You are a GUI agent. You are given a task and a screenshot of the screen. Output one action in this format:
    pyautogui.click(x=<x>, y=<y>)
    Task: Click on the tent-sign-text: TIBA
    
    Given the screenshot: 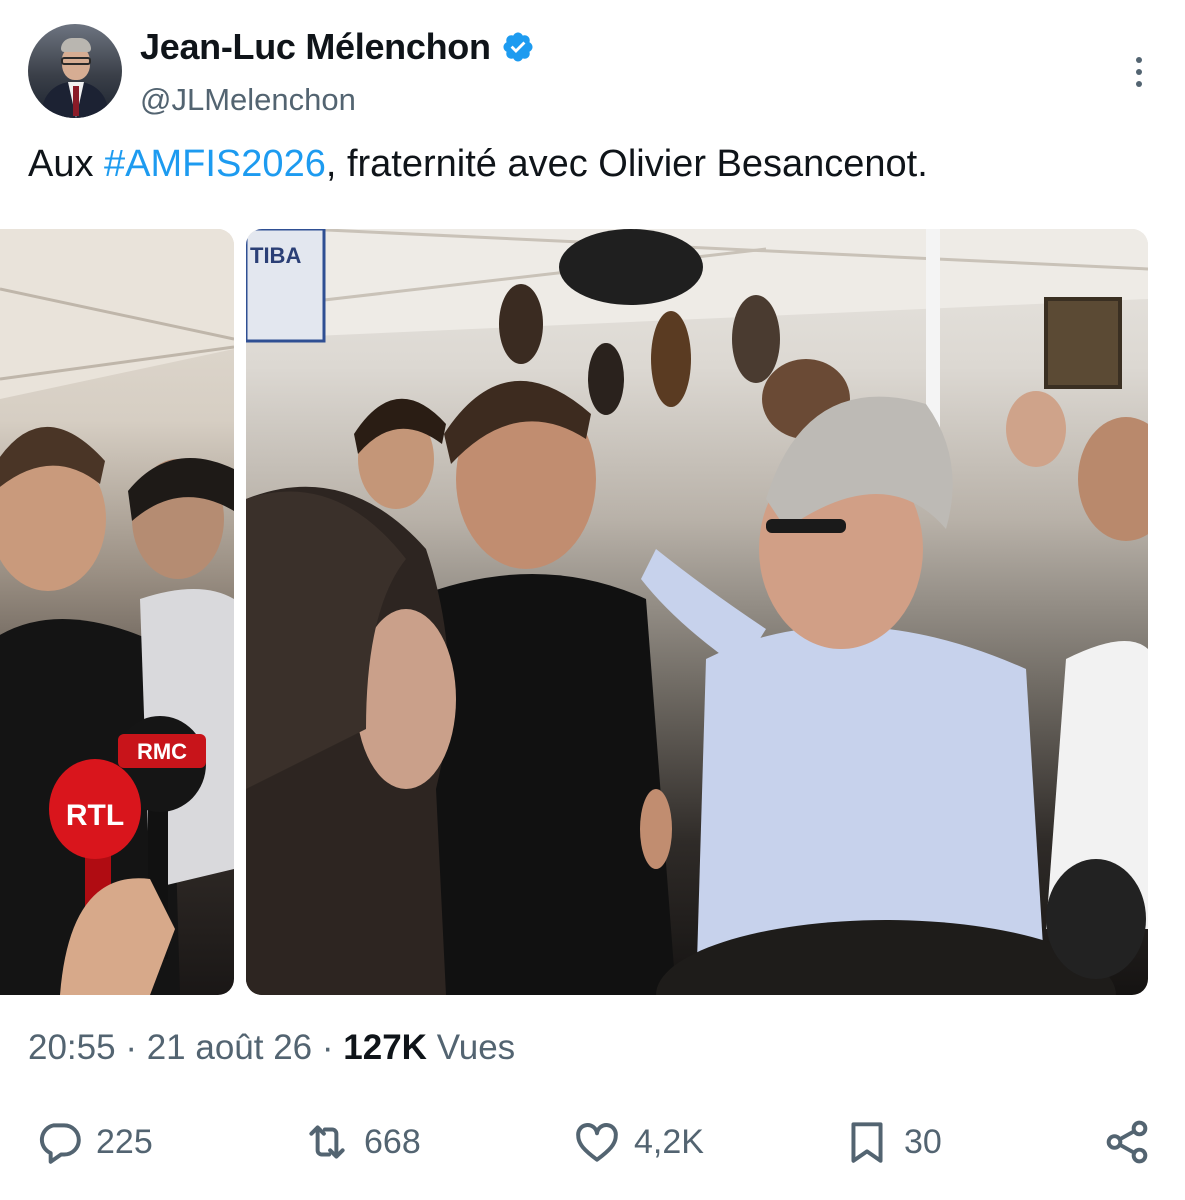 What is the action you would take?
    pyautogui.click(x=275, y=255)
    